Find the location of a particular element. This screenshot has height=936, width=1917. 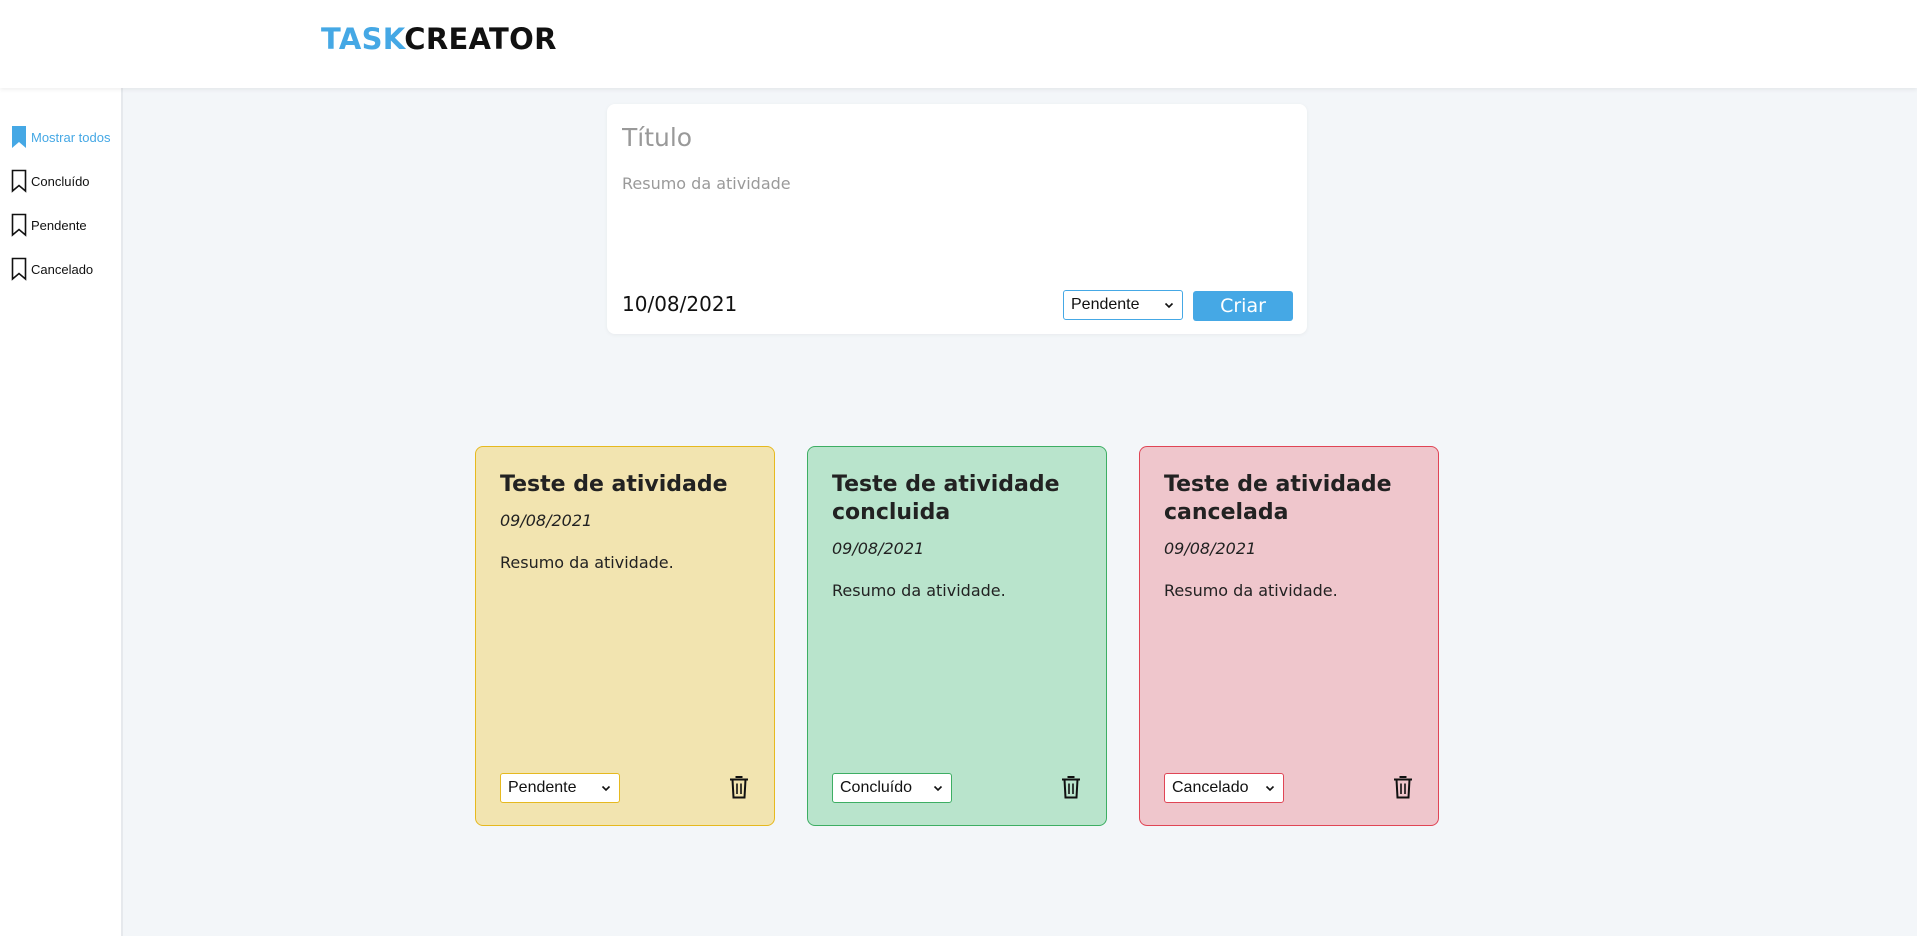

logo-task-text: TASK is located at coordinates (363, 39).